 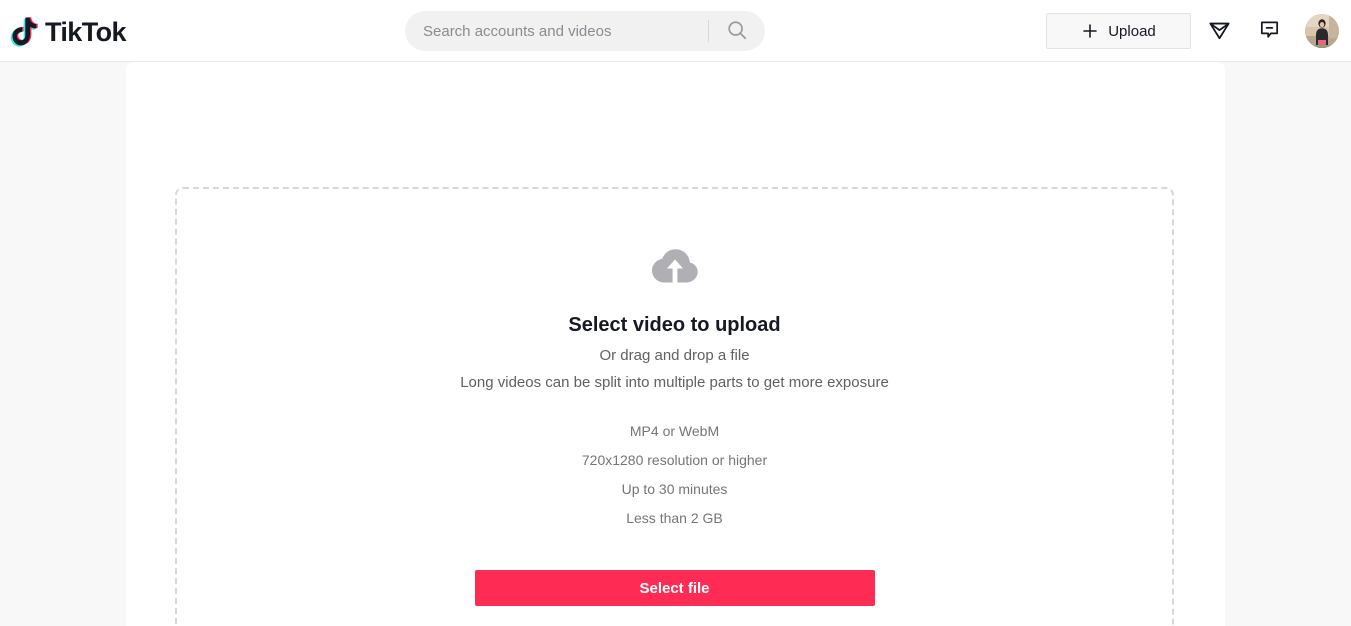 I want to click on spec-item: MP4 or WebM, so click(x=674, y=431).